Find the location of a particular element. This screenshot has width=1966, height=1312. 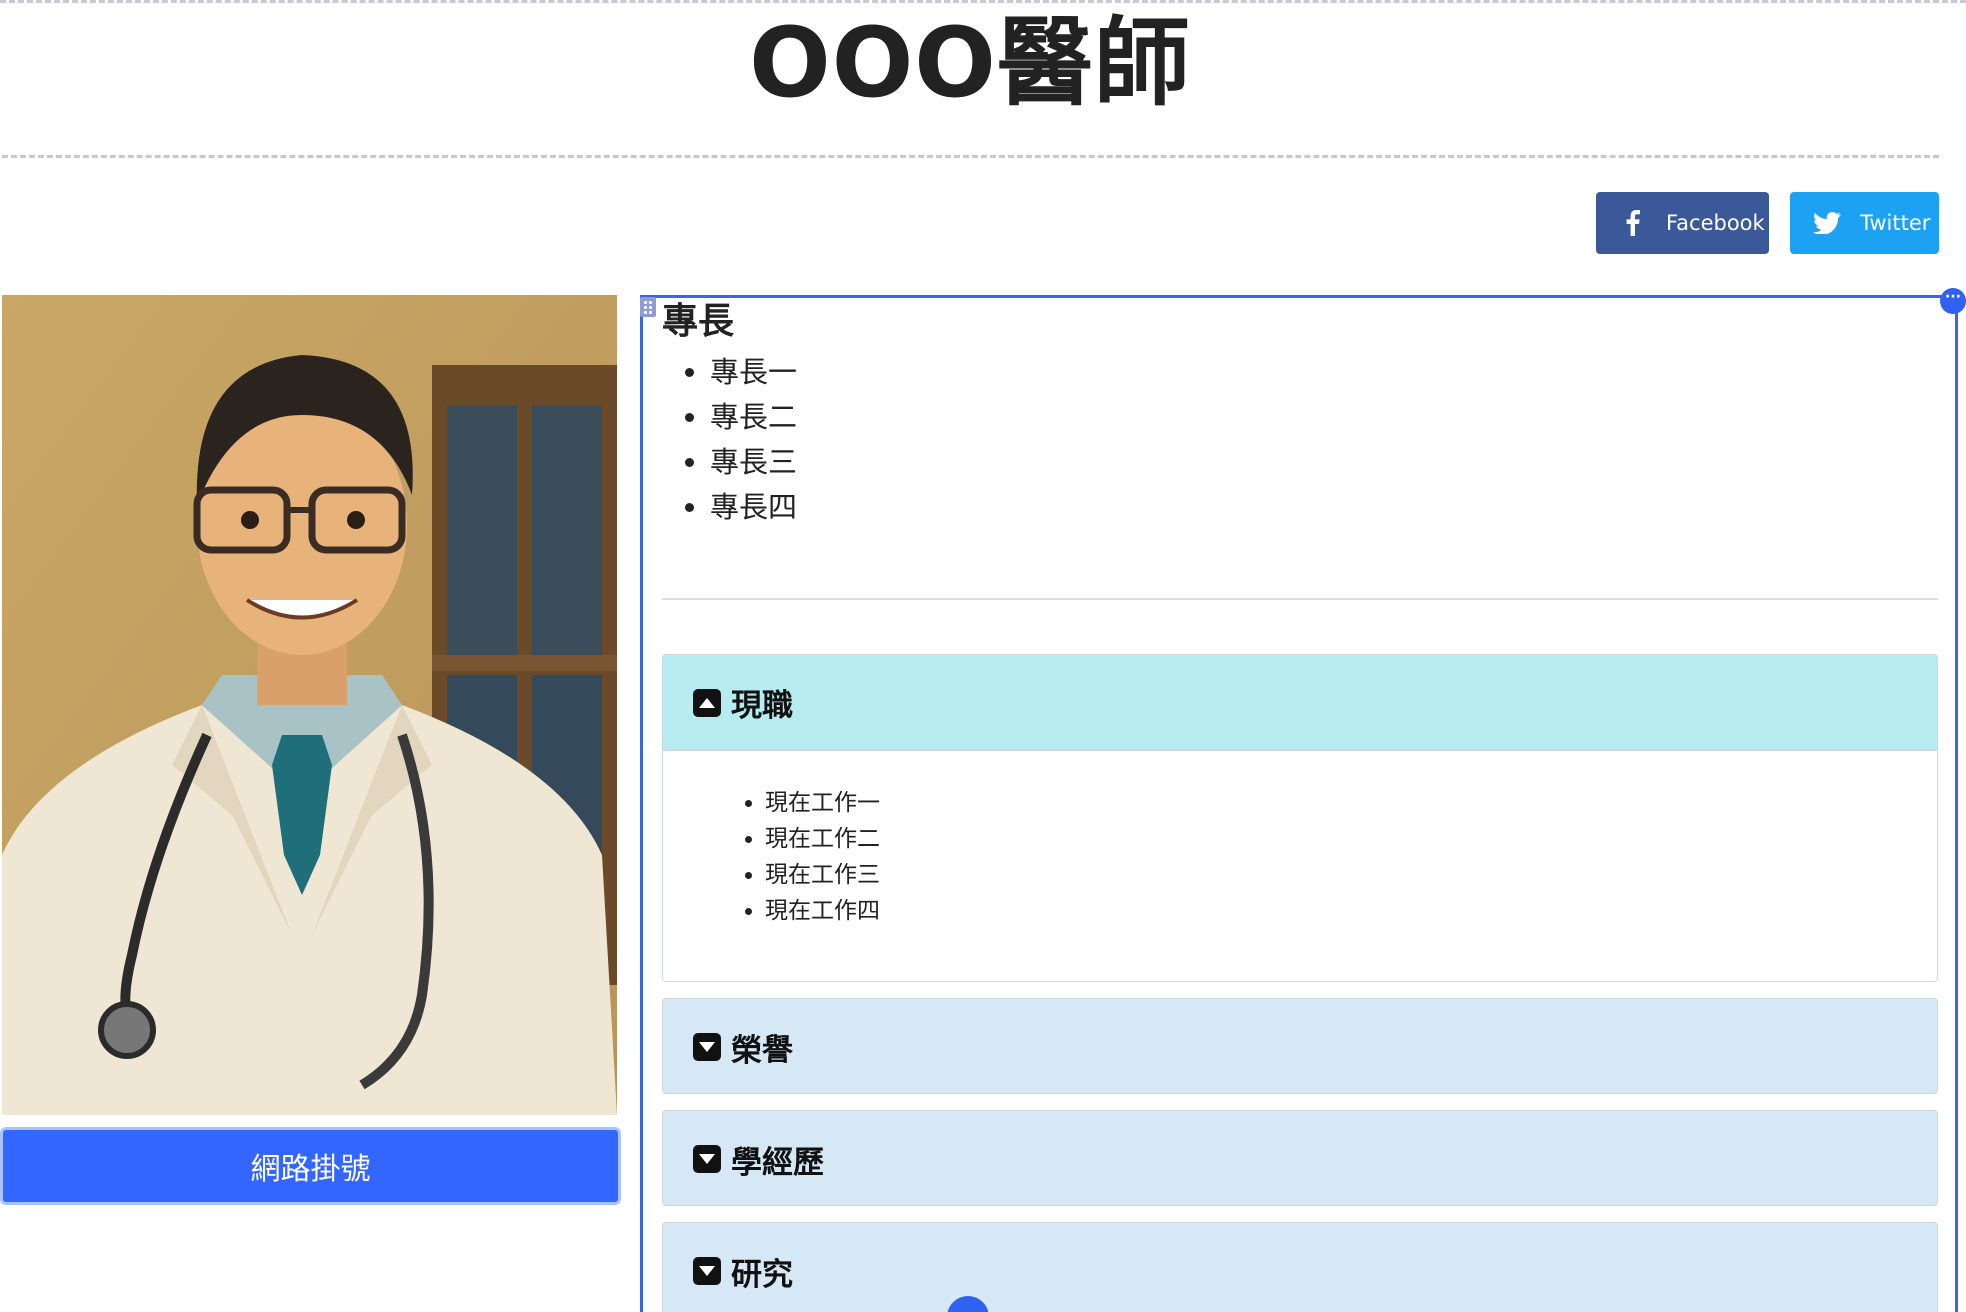

list-item: 現在工作二 is located at coordinates (1351, 839).